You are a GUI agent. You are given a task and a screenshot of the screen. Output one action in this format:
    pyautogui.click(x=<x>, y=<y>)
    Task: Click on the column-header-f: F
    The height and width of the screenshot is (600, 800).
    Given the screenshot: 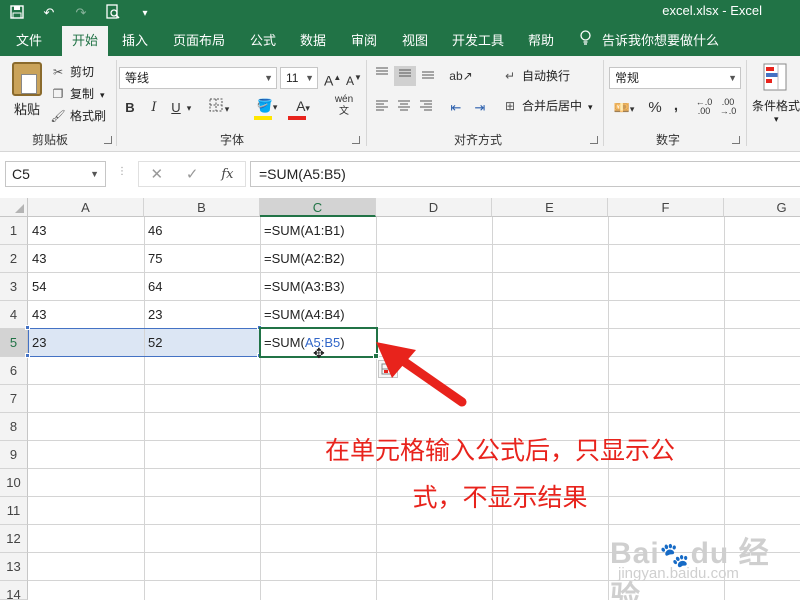 What is the action you would take?
    pyautogui.click(x=666, y=207)
    